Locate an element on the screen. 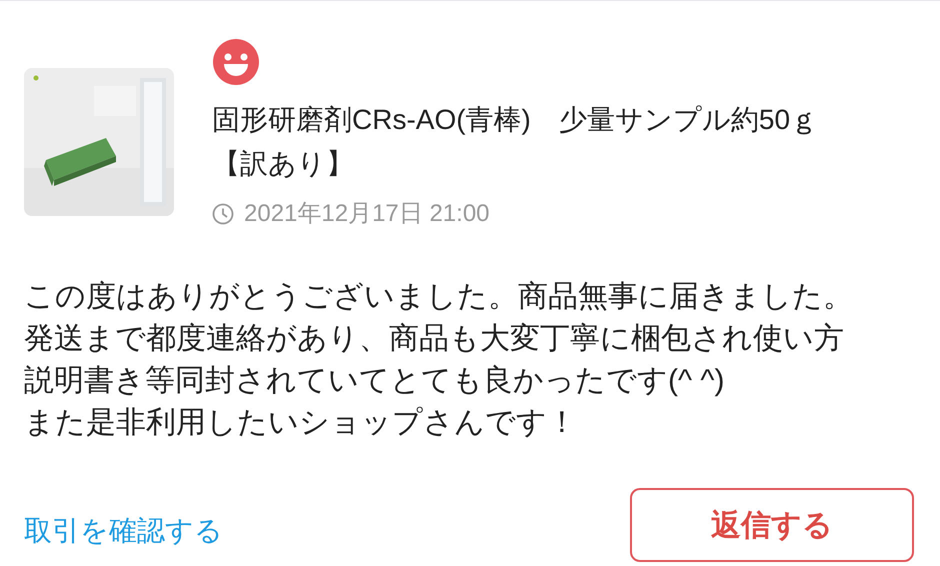 This screenshot has width=940, height=566. smiley-face-icon is located at coordinates (236, 62).